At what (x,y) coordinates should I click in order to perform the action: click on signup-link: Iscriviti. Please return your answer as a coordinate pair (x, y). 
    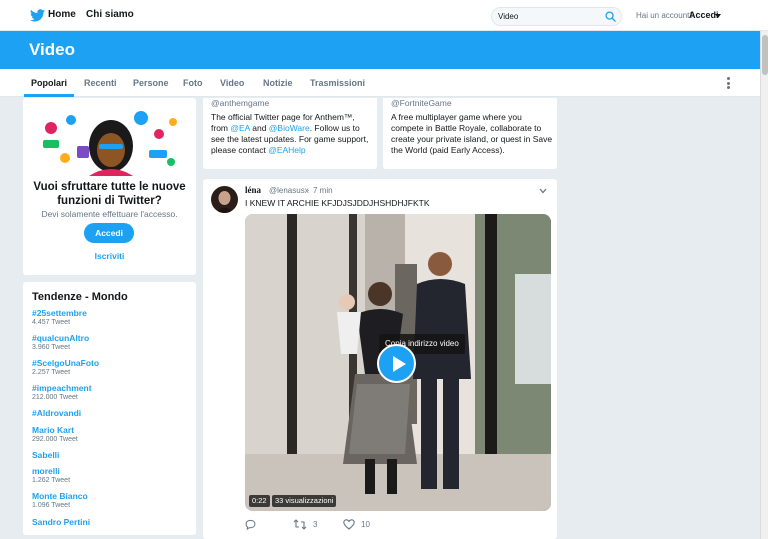
    Looking at the image, I should click on (109, 256).